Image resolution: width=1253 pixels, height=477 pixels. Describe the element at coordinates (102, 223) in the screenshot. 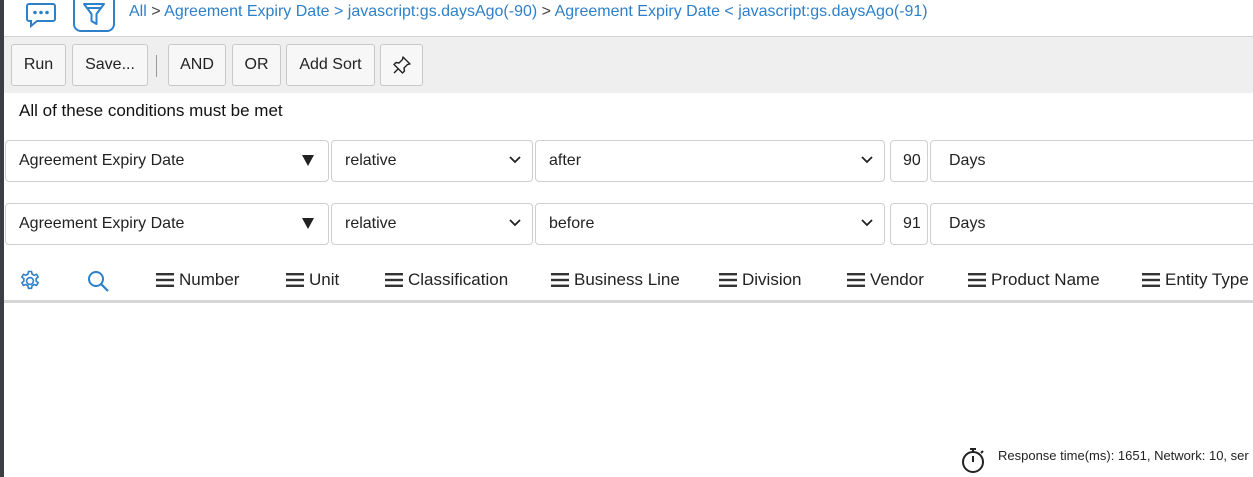

I see `condition-2-field-value: Agreement Expiry Date` at that location.